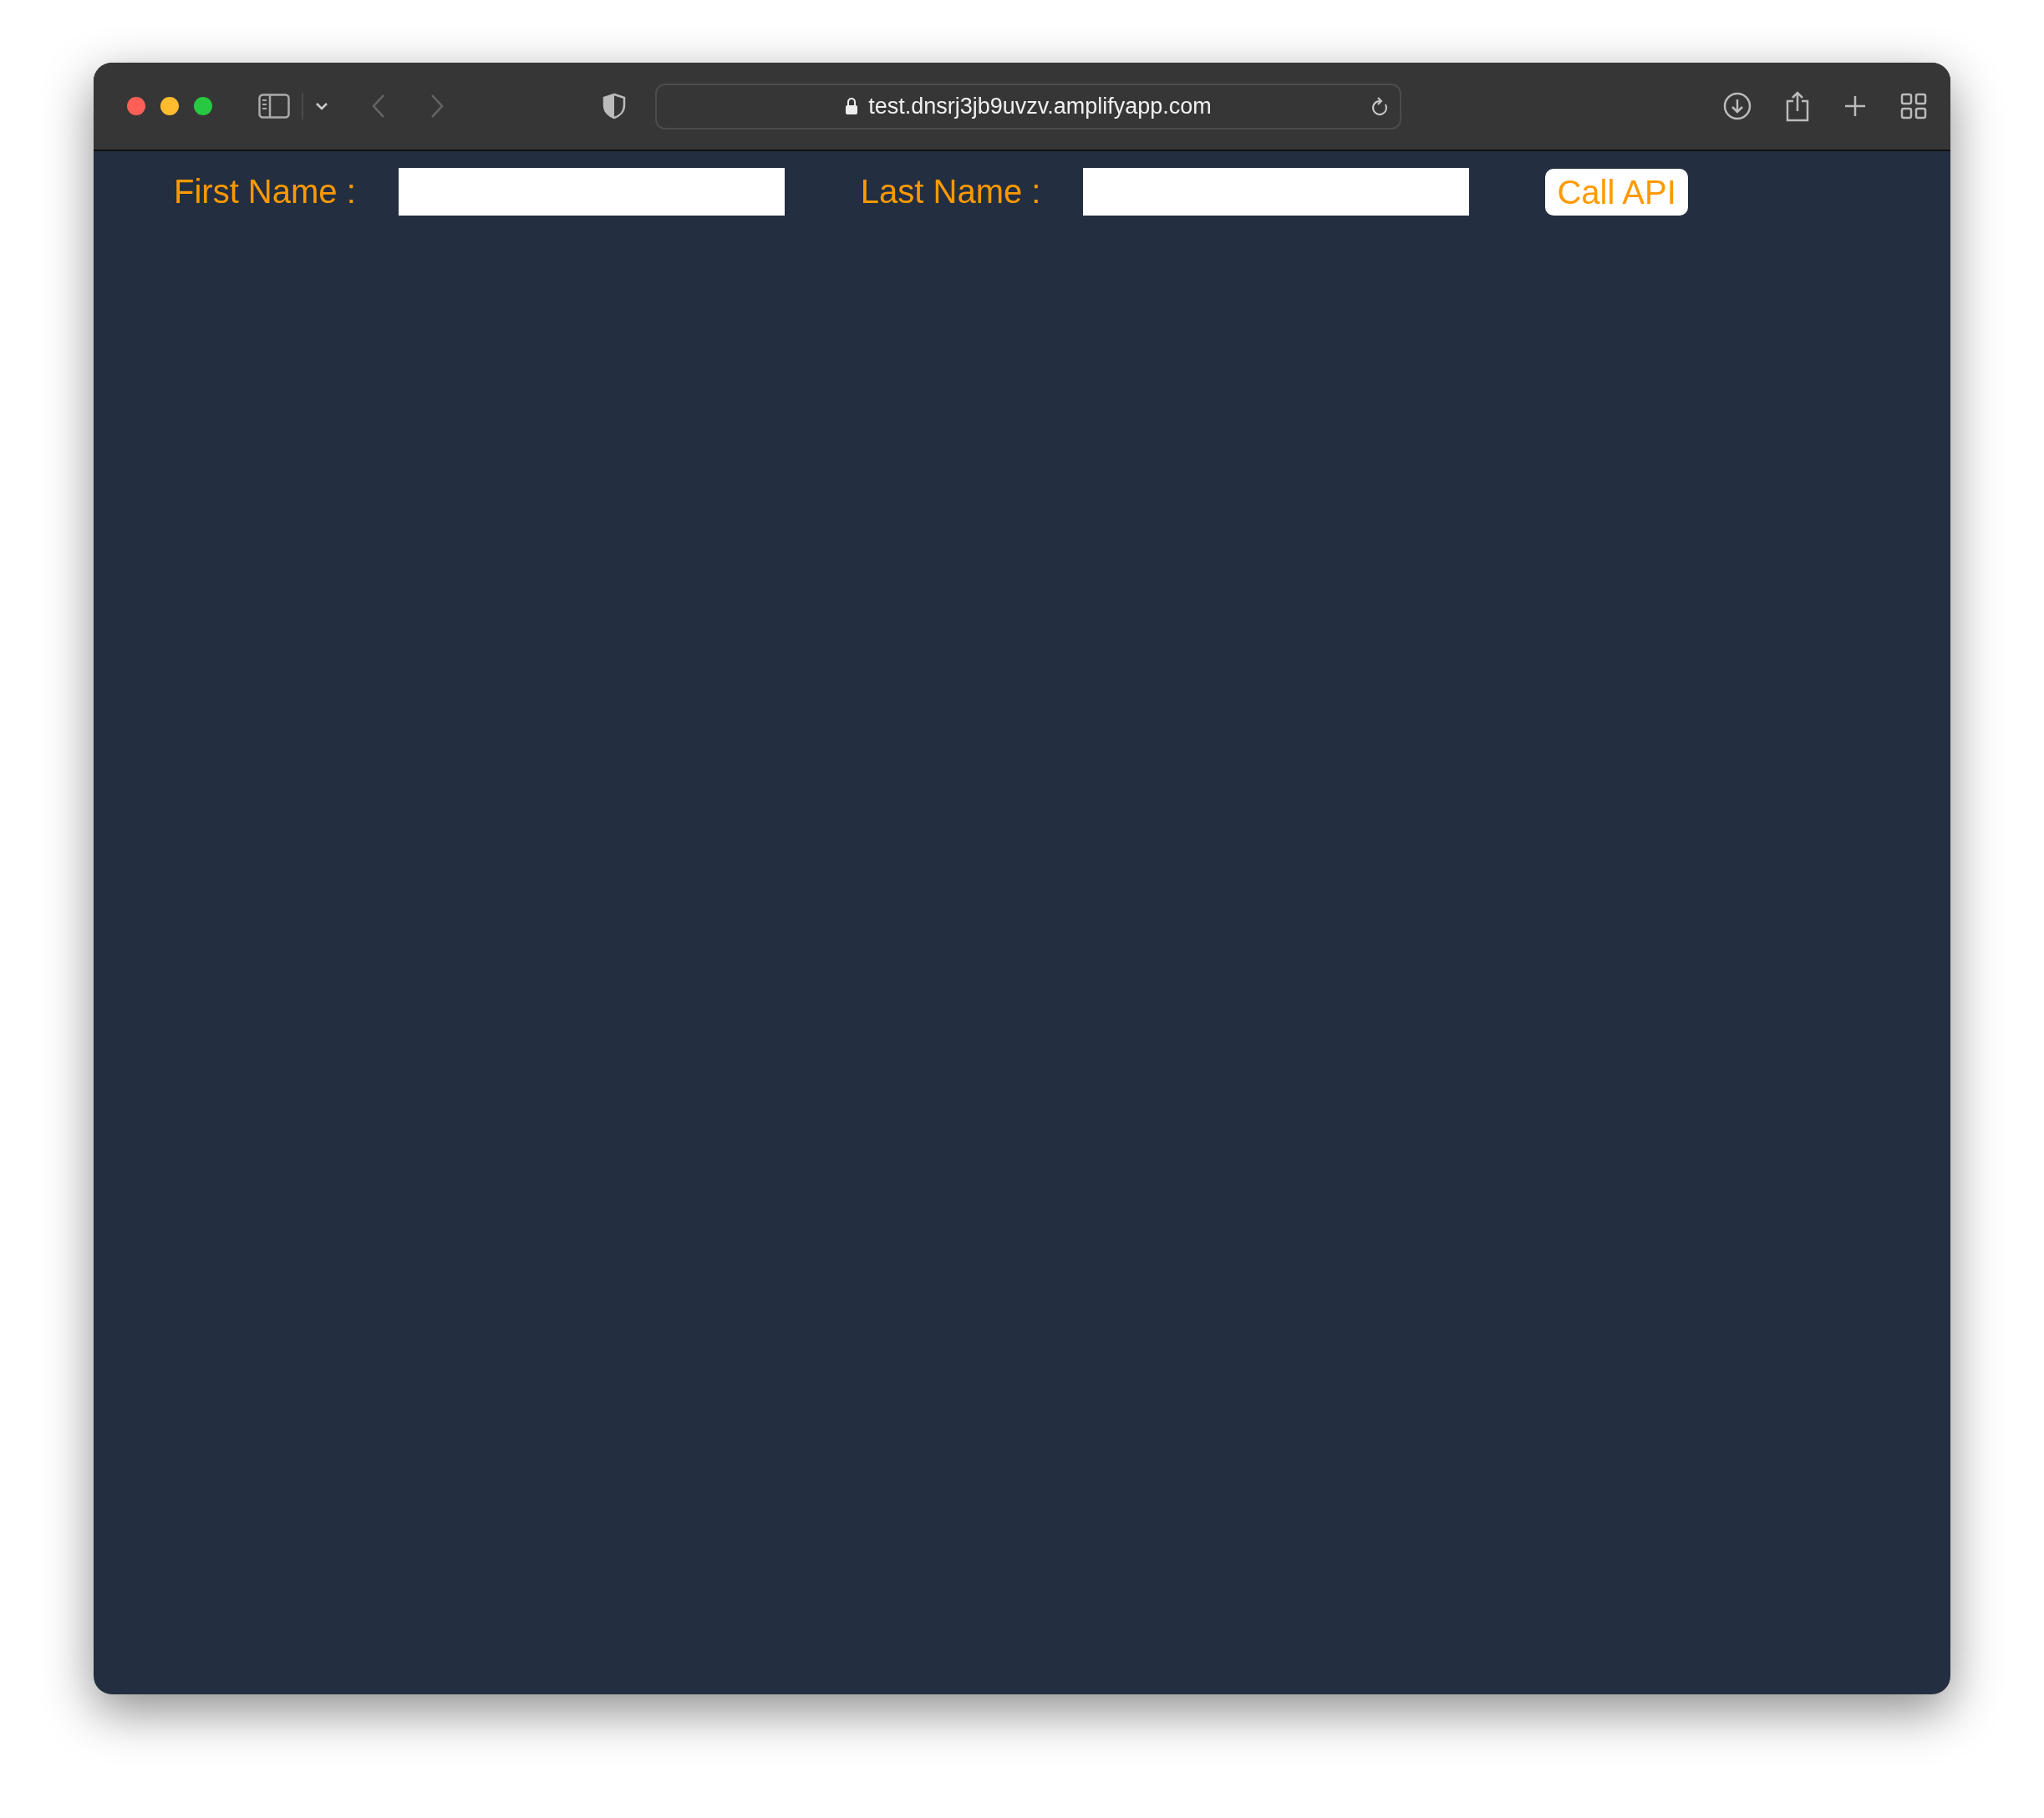 The height and width of the screenshot is (1818, 2044). Describe the element at coordinates (265, 192) in the screenshot. I see `field-label: First Name :` at that location.